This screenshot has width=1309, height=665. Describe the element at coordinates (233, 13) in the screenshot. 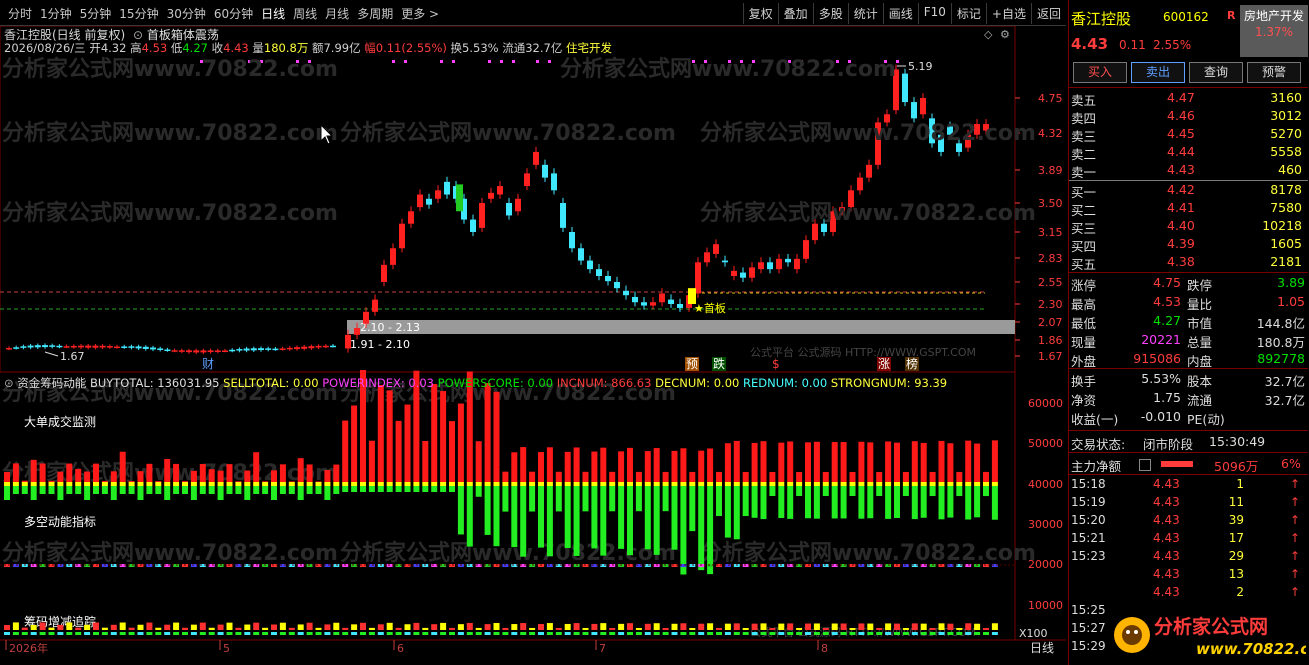

I see `tab-5: 60分钟` at that location.